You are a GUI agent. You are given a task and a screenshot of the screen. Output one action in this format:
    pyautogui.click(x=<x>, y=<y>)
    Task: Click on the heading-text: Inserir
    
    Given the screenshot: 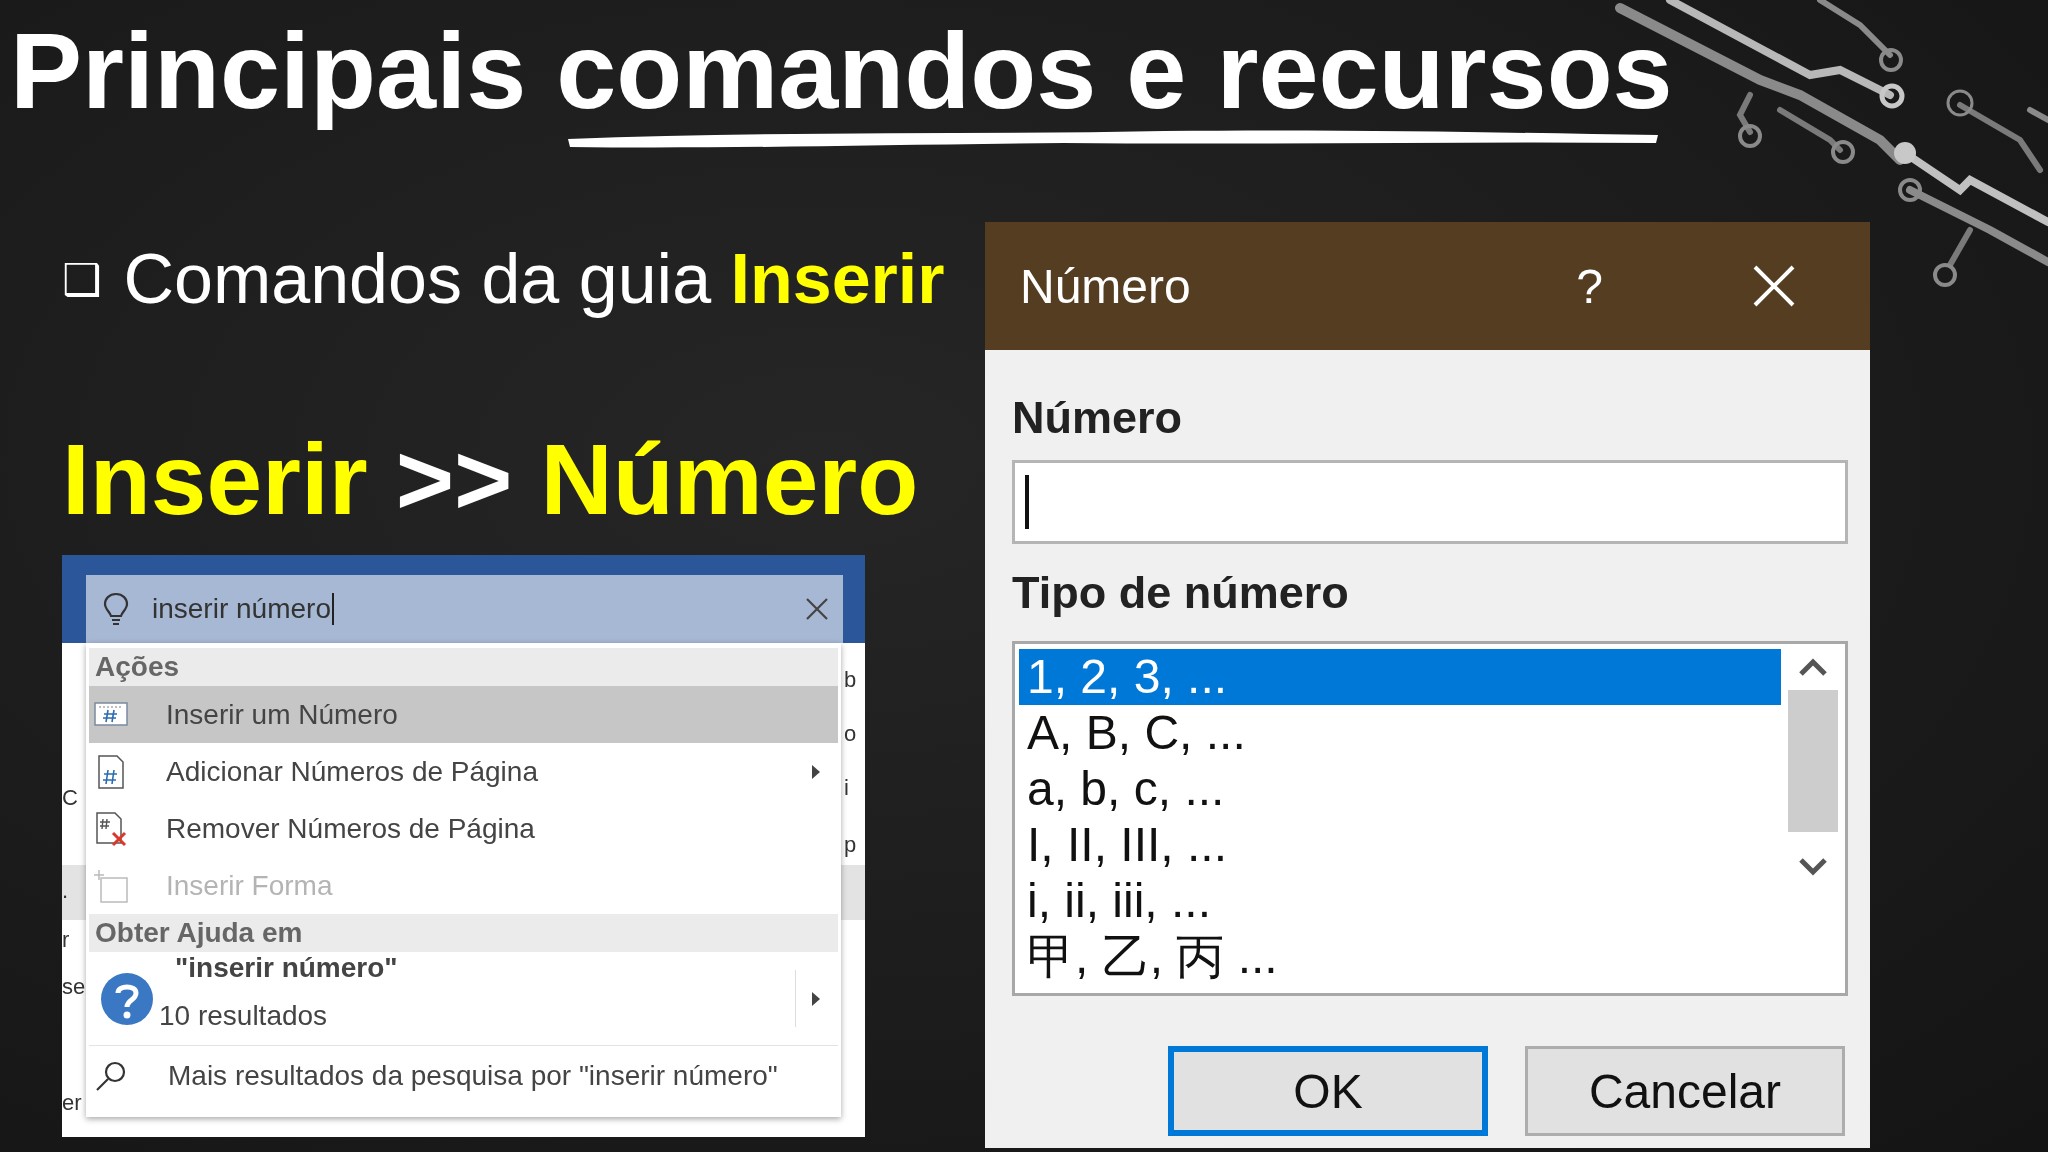 What is the action you would take?
    pyautogui.click(x=215, y=479)
    